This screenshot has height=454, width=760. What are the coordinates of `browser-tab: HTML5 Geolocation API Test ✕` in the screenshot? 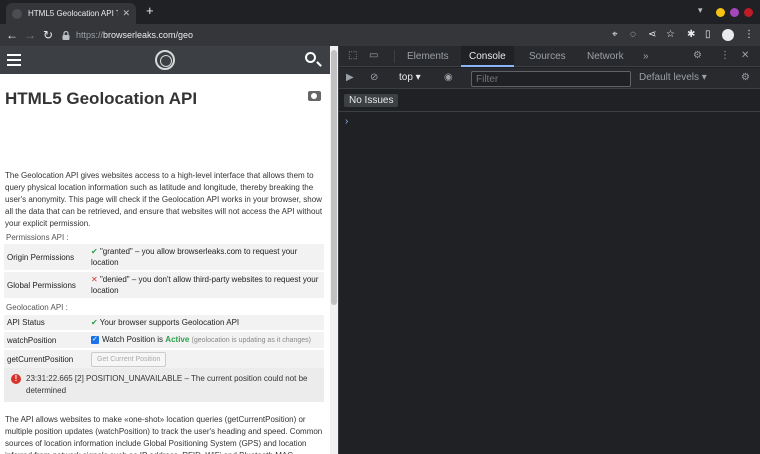 It's located at (71, 13).